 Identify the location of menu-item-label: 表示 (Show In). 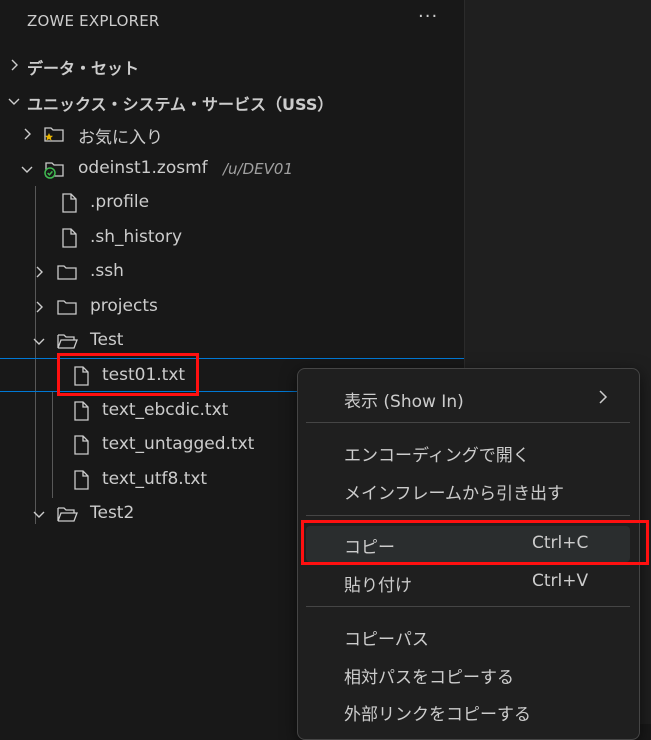
(404, 402).